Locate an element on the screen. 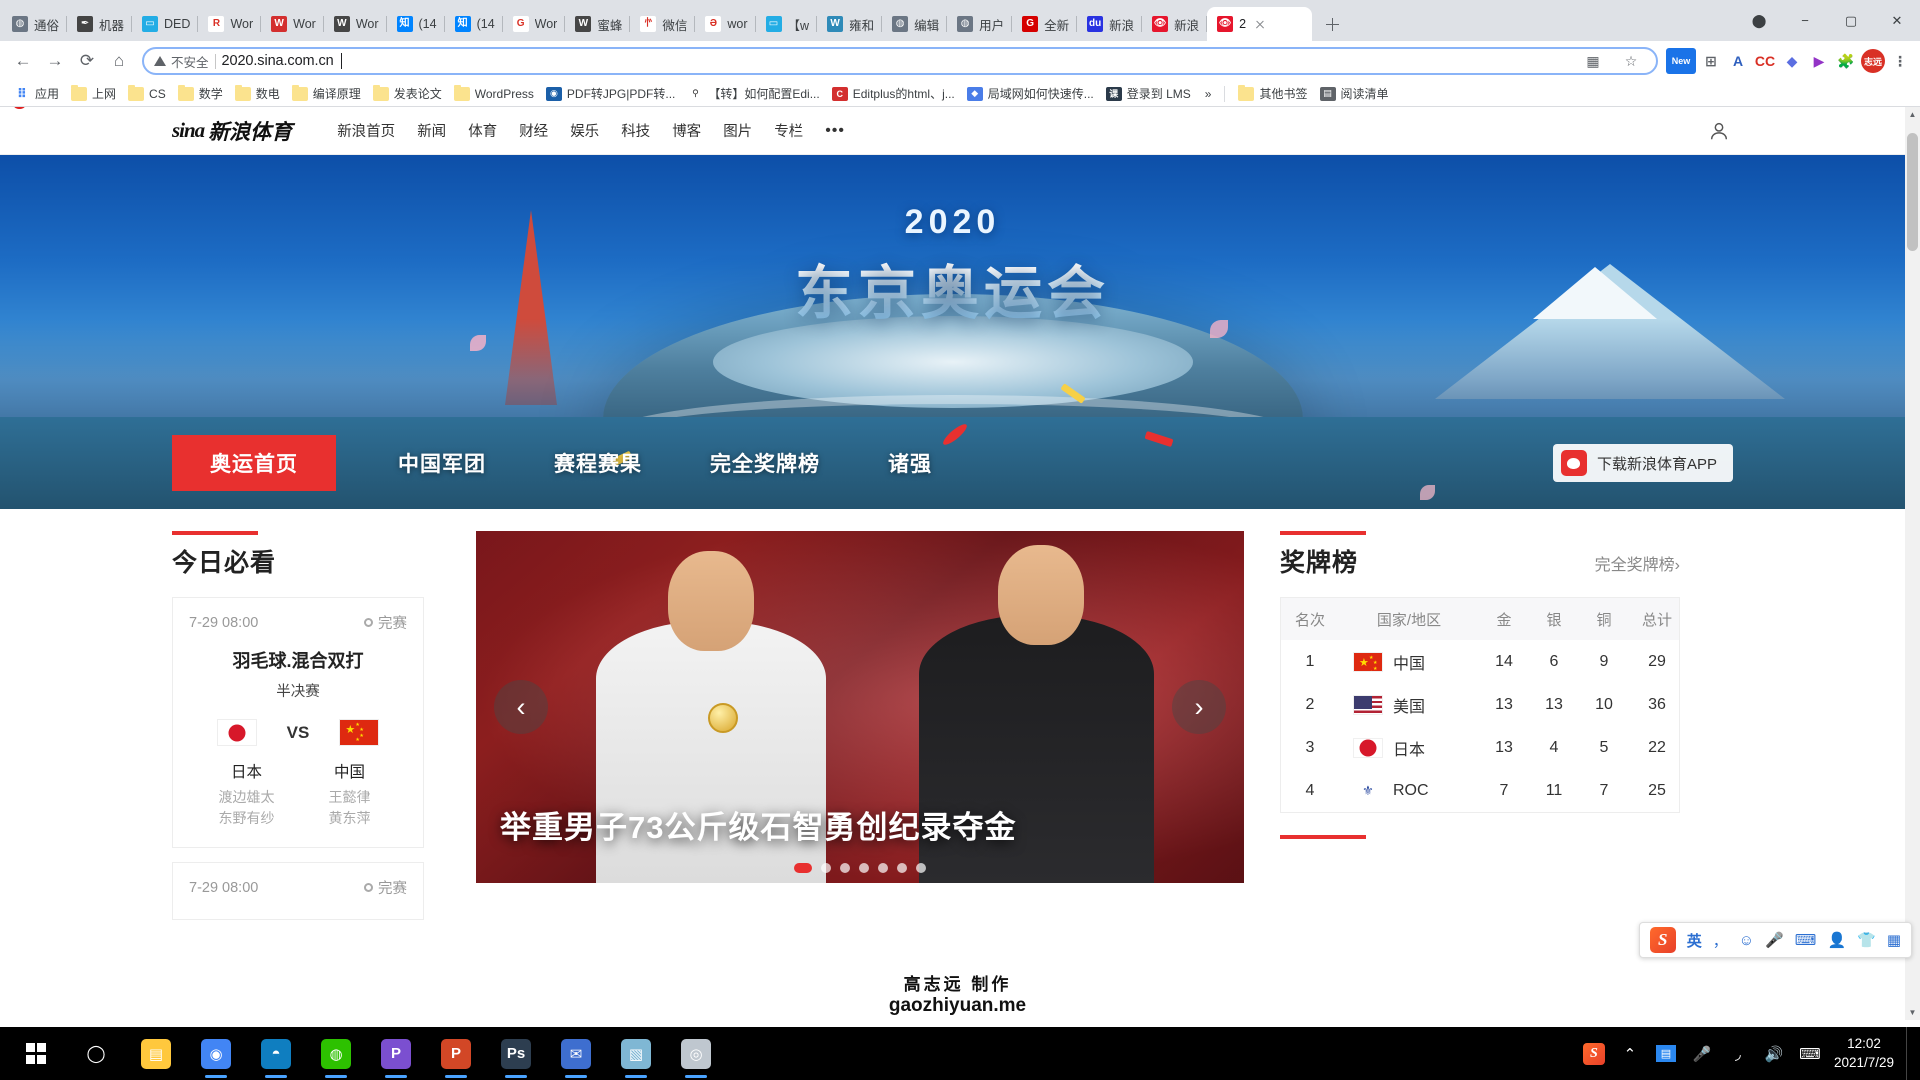  browser-tab: Əwor is located at coordinates (725, 24).